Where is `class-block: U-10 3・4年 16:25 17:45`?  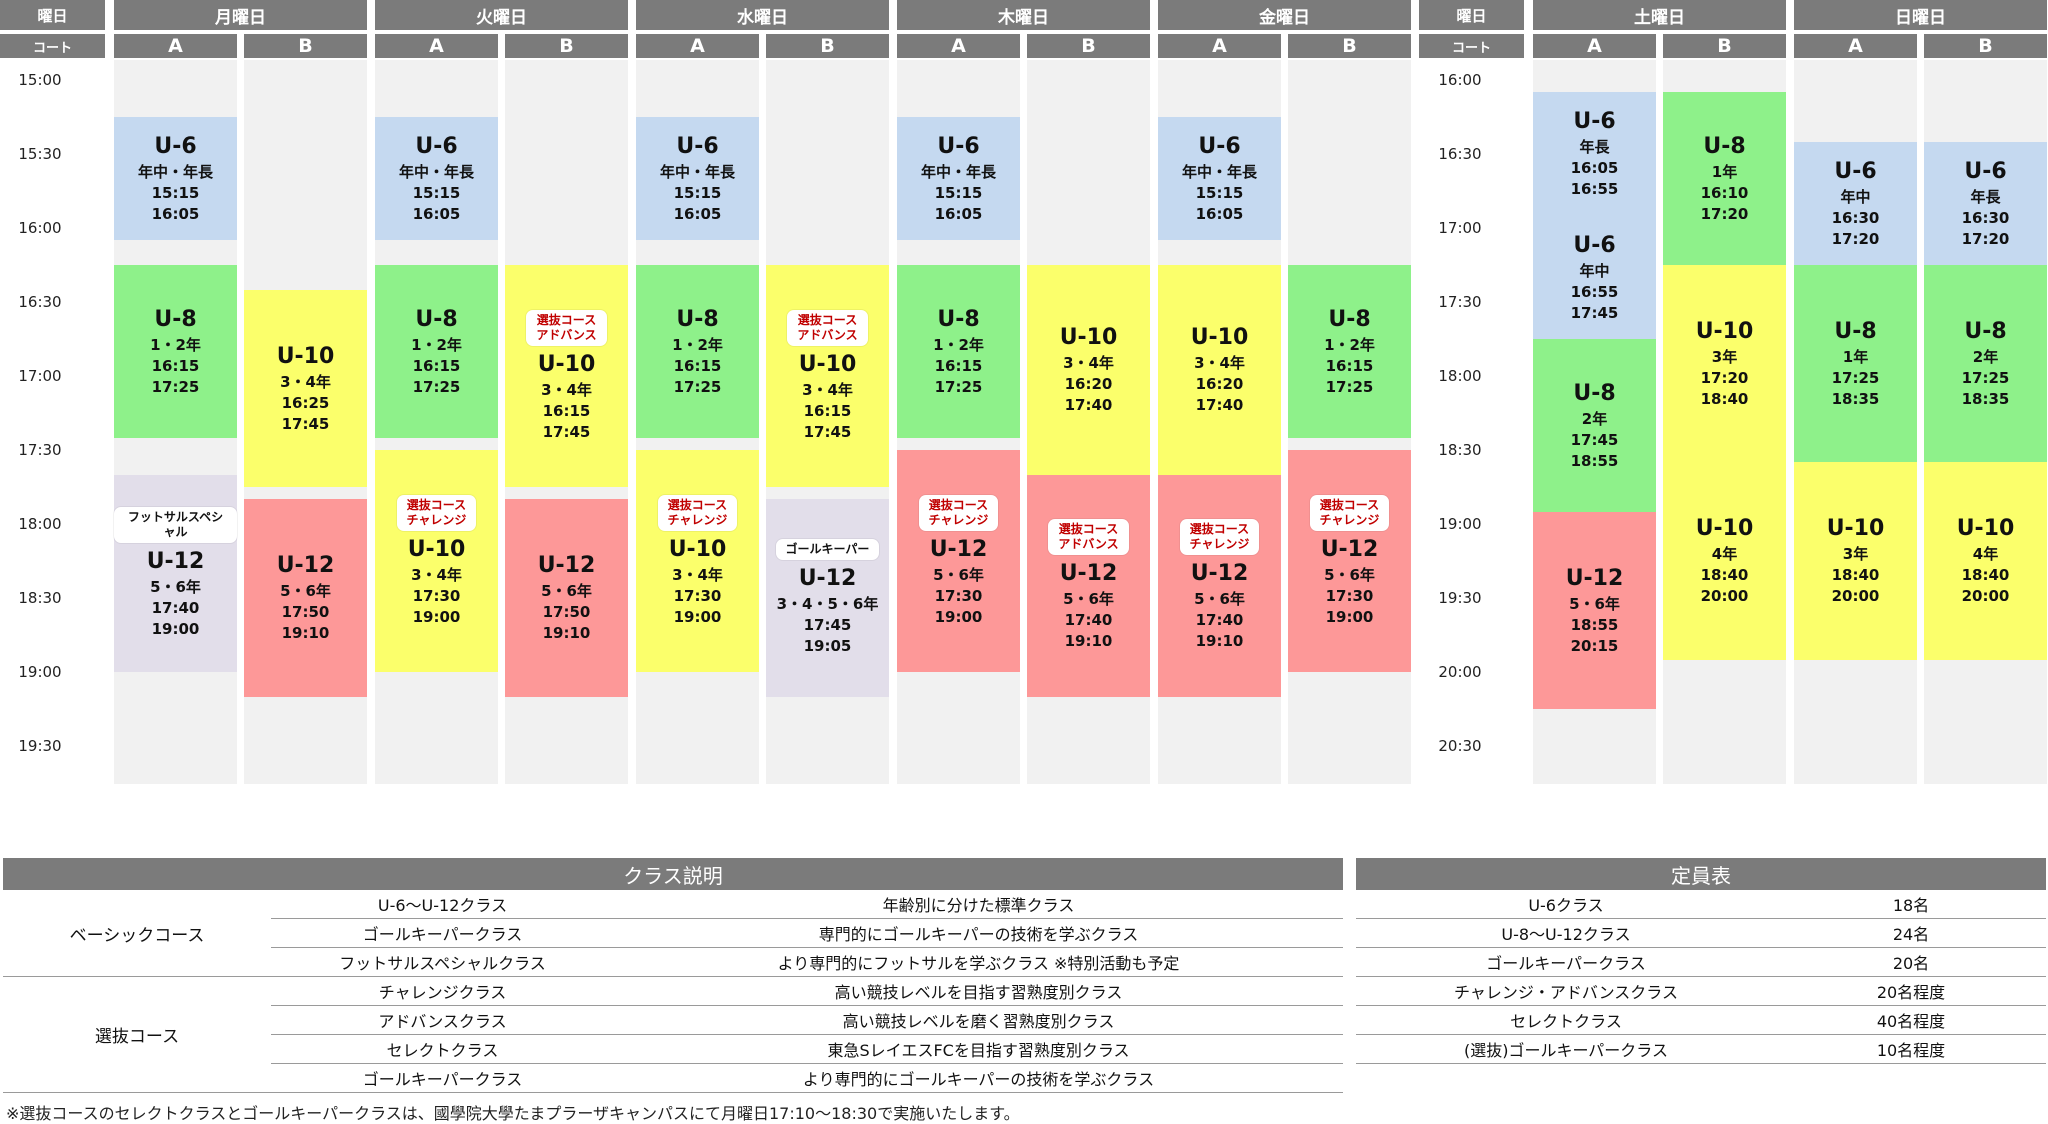
class-block: U-10 3・4年 16:25 17:45 is located at coordinates (305, 388).